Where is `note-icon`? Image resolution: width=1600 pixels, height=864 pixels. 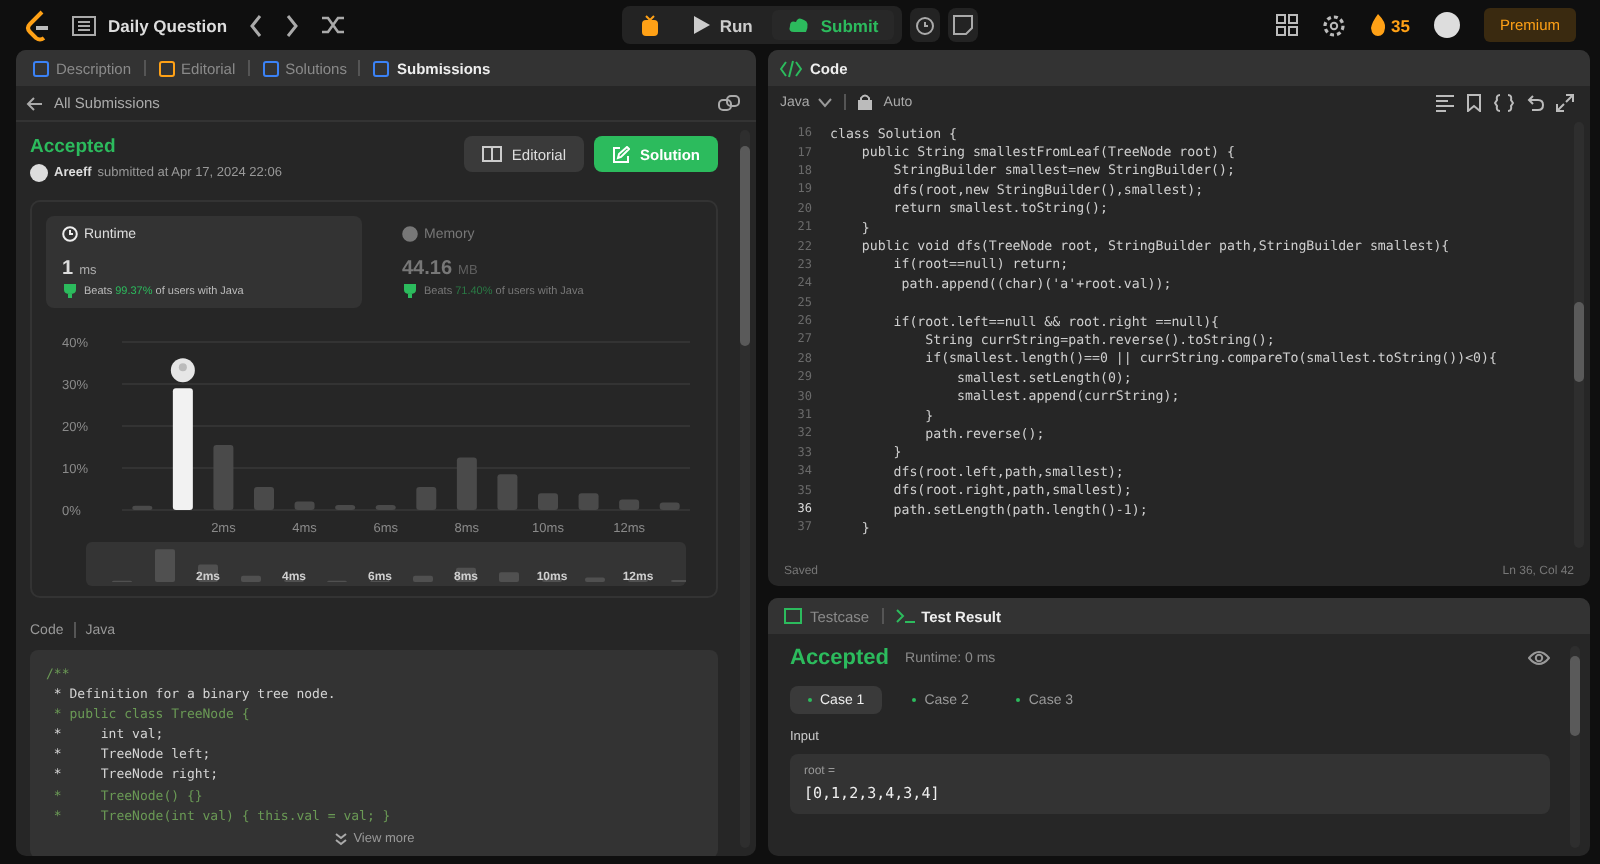 note-icon is located at coordinates (963, 25).